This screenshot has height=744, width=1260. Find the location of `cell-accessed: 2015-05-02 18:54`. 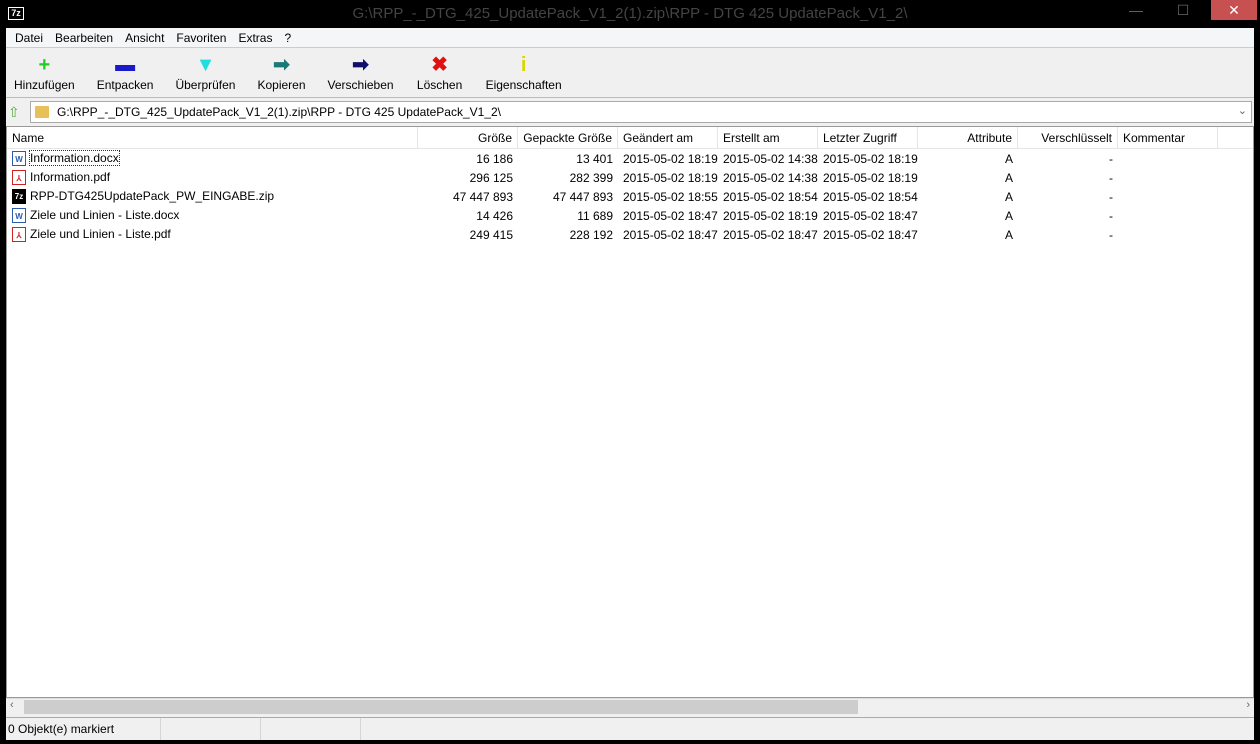

cell-accessed: 2015-05-02 18:54 is located at coordinates (870, 196).